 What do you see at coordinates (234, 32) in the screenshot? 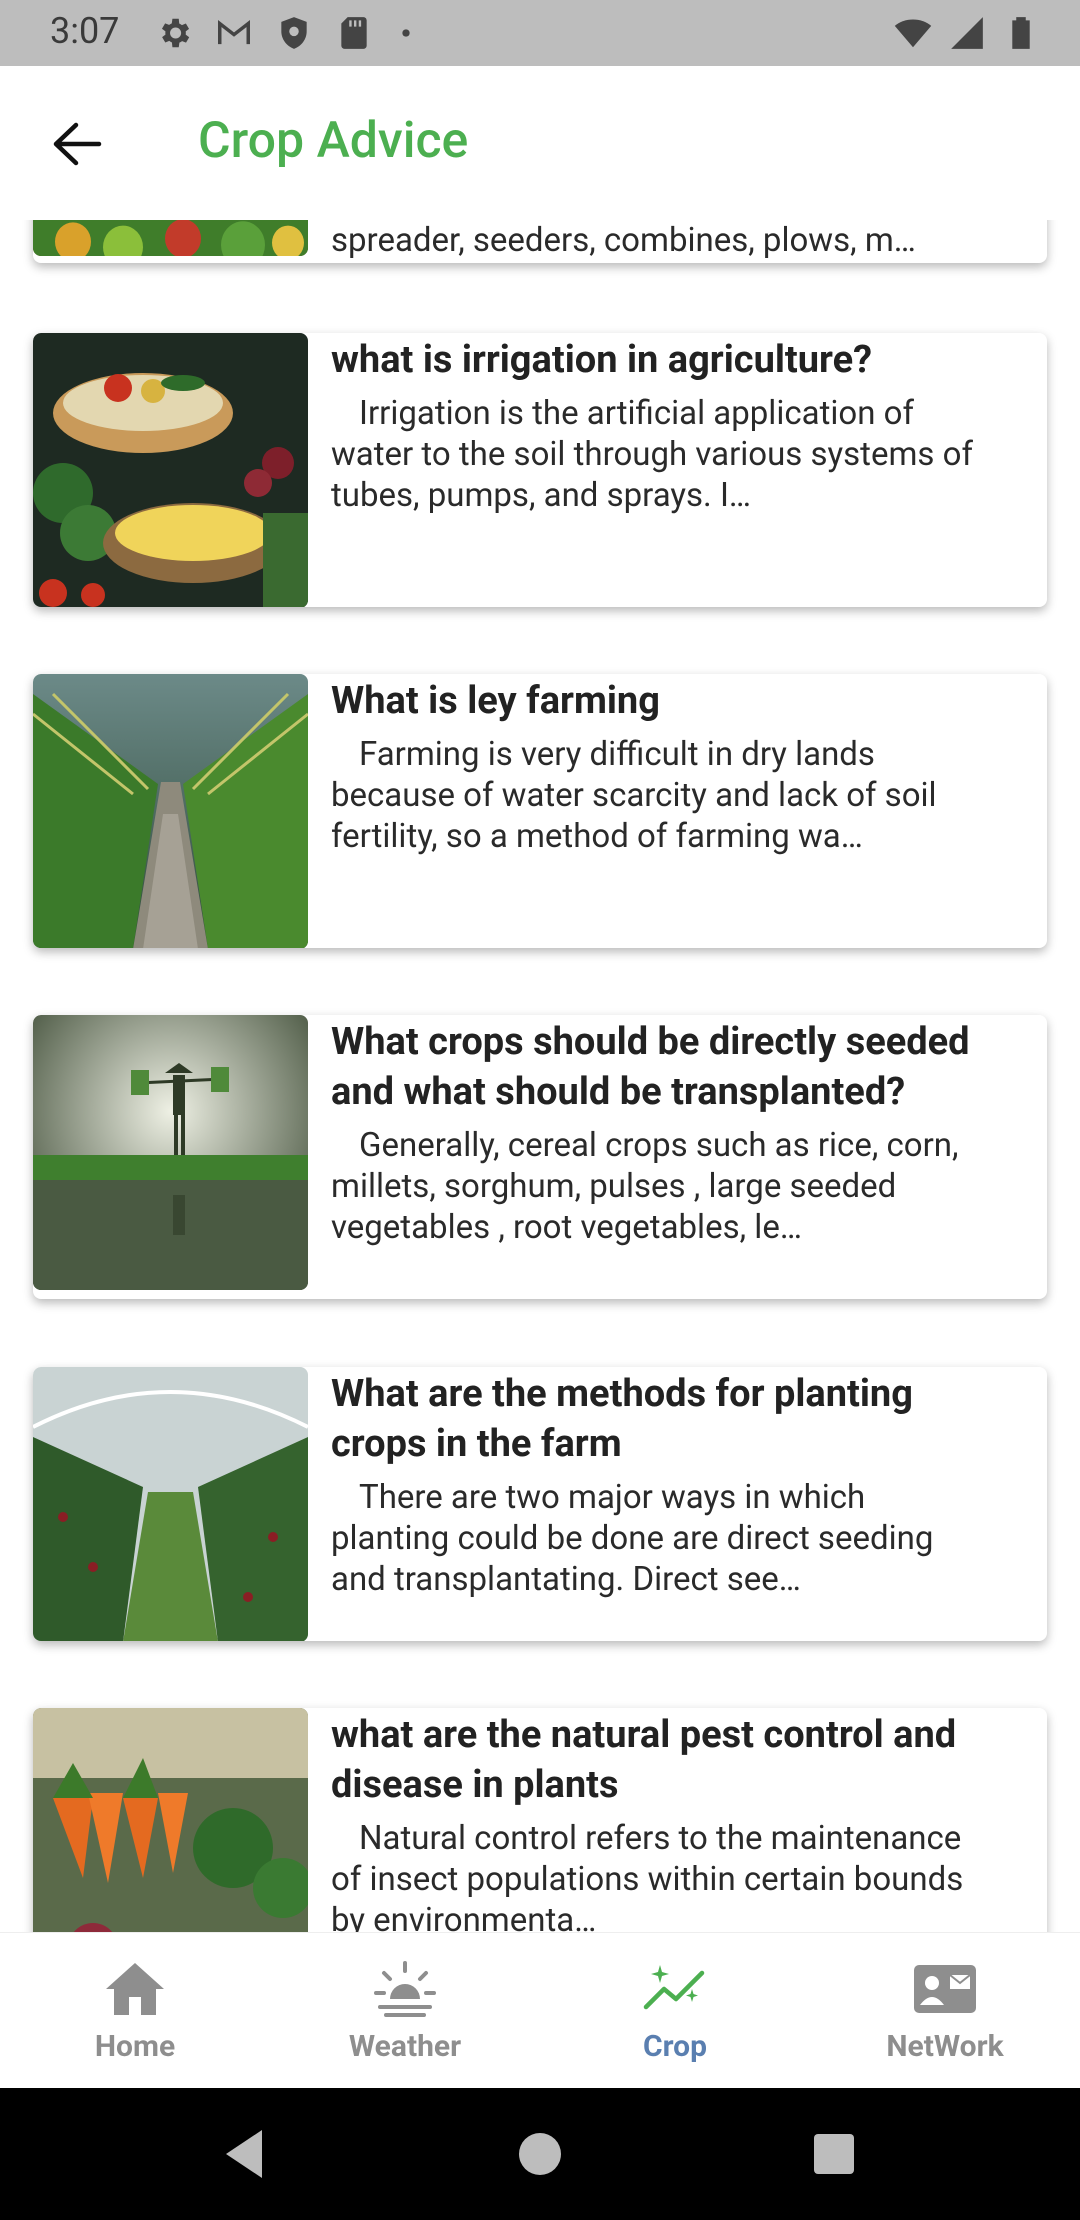
I see `gmail-icon` at bounding box center [234, 32].